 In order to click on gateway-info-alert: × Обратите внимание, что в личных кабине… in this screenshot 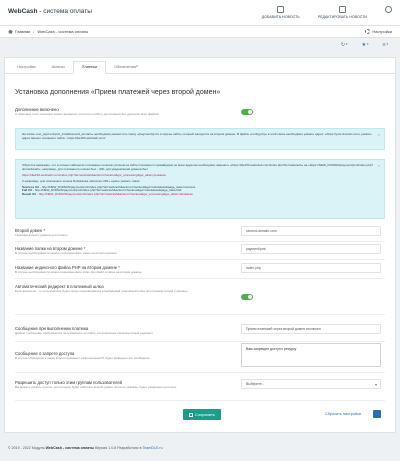, I will do `click(200, 189)`.